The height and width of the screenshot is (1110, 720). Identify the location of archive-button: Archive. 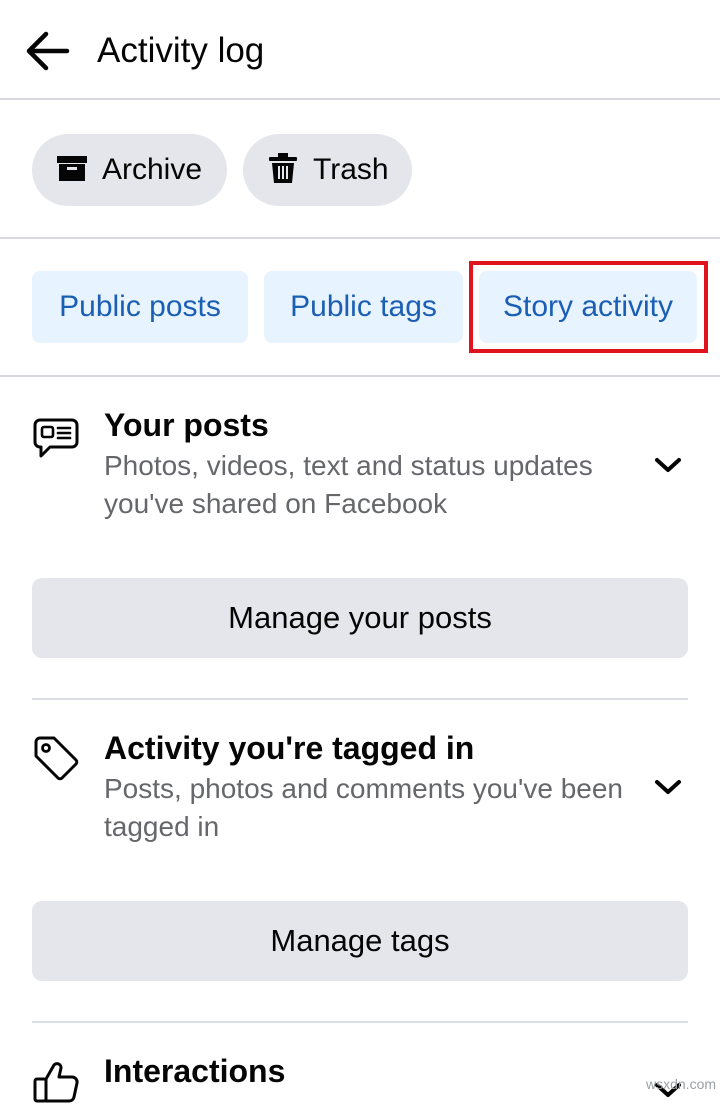
(129, 170).